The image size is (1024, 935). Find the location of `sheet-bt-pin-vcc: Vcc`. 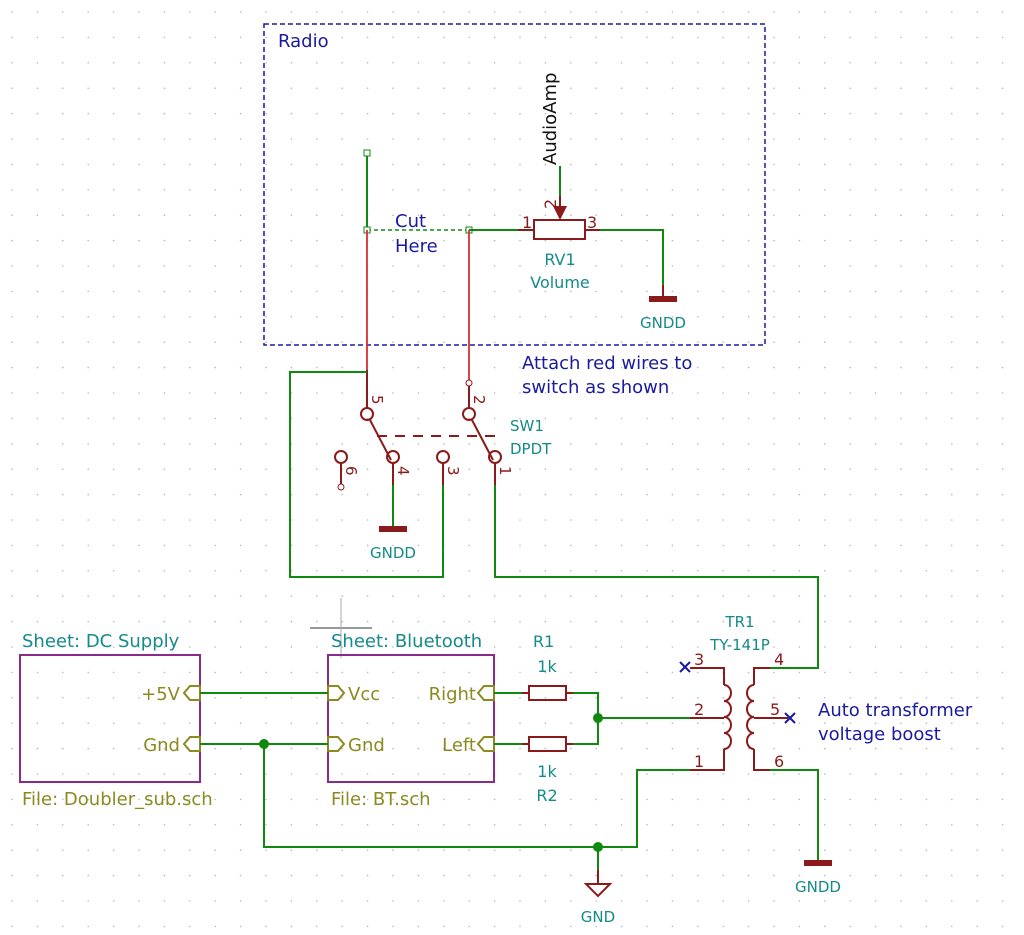

sheet-bt-pin-vcc: Vcc is located at coordinates (364, 694).